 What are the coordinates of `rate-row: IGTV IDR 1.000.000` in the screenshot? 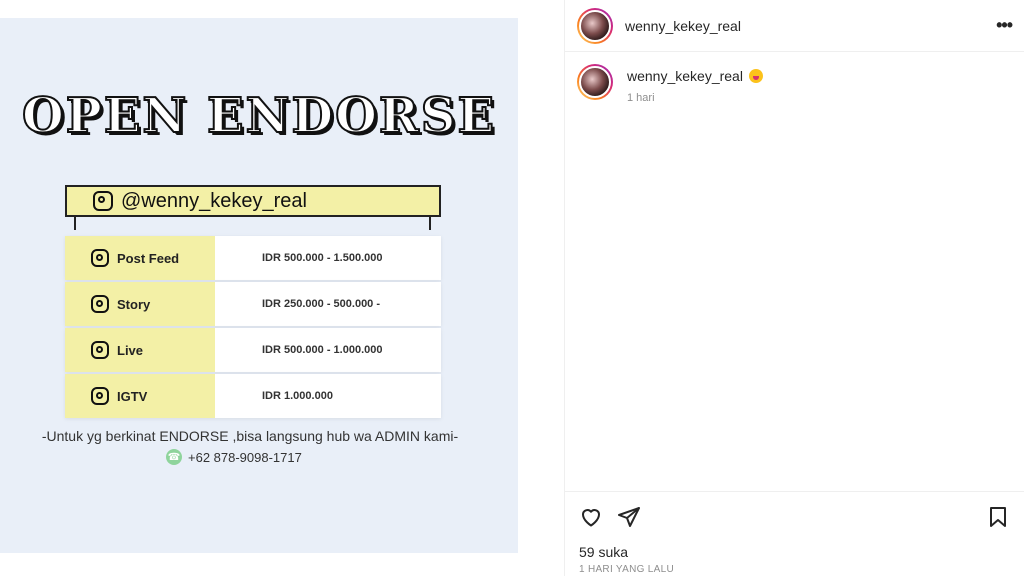 It's located at (253, 396).